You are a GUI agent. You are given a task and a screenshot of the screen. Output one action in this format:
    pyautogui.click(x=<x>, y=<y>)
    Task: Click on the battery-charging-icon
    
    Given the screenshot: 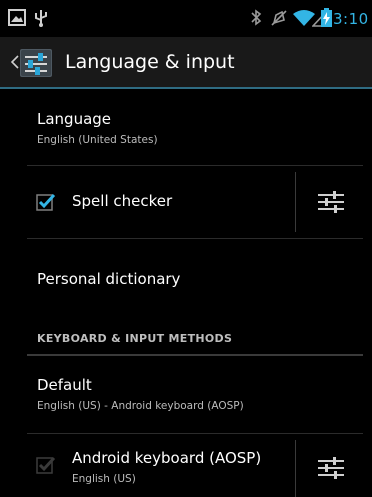 What is the action you would take?
    pyautogui.click(x=326, y=17)
    